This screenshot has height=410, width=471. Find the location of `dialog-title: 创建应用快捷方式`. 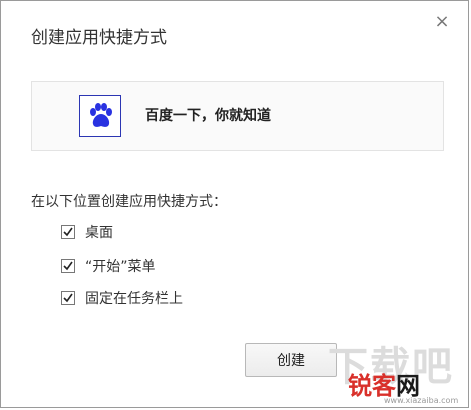

dialog-title: 创建应用快捷方式 is located at coordinates (99, 38).